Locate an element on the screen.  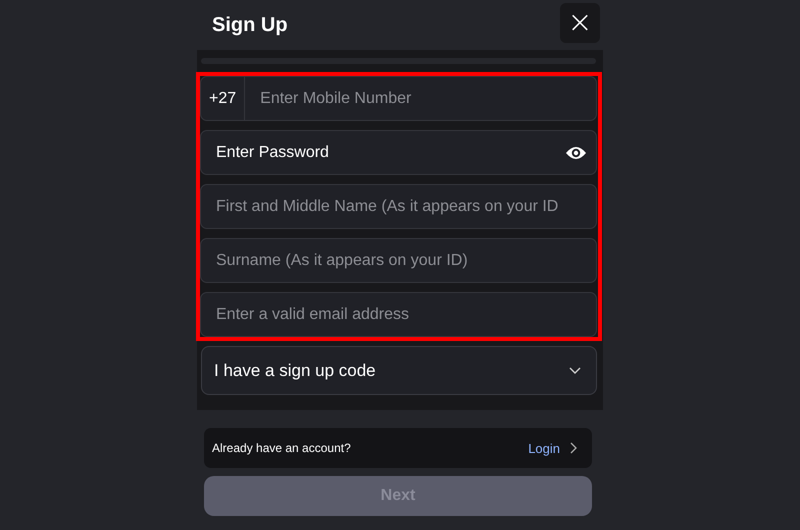
text-input: Surname (As it appears on your ID) is located at coordinates (398, 261).